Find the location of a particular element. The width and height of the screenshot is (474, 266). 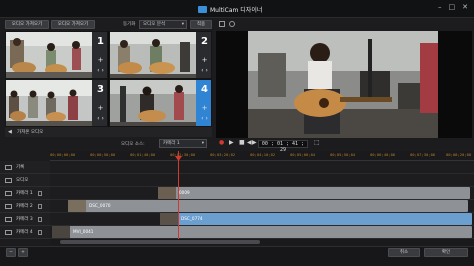

preview-toolbar is located at coordinates (344, 25).